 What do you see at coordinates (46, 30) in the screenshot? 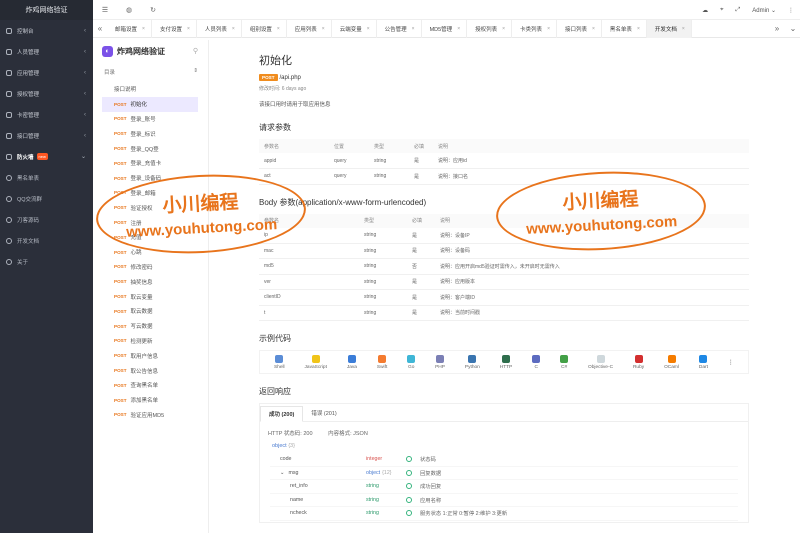
I see `sidebar-item: 控制台 ‹` at bounding box center [46, 30].